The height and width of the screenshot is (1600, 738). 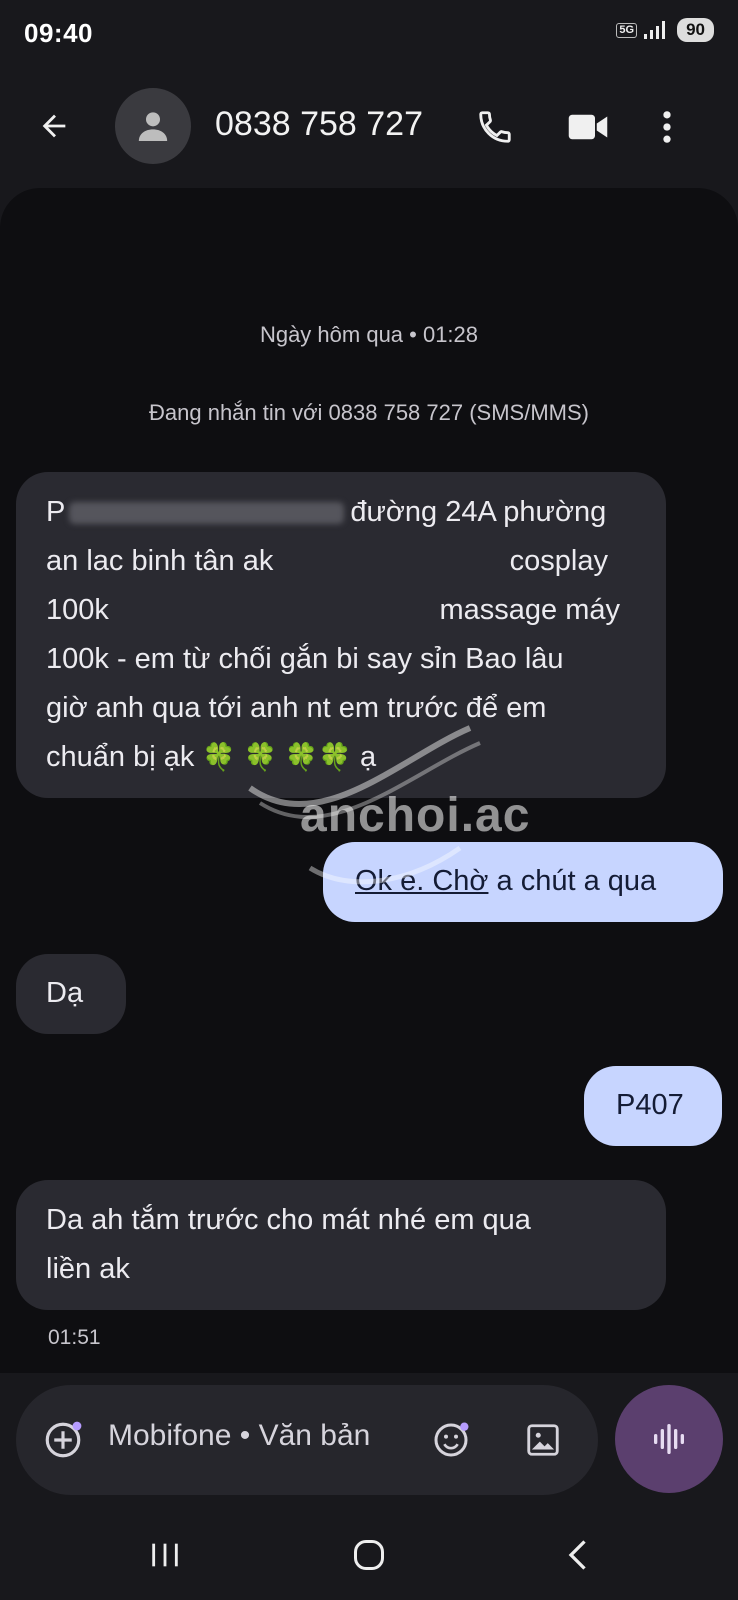 What do you see at coordinates (54, 126) in the screenshot?
I see `arrow-back-icon` at bounding box center [54, 126].